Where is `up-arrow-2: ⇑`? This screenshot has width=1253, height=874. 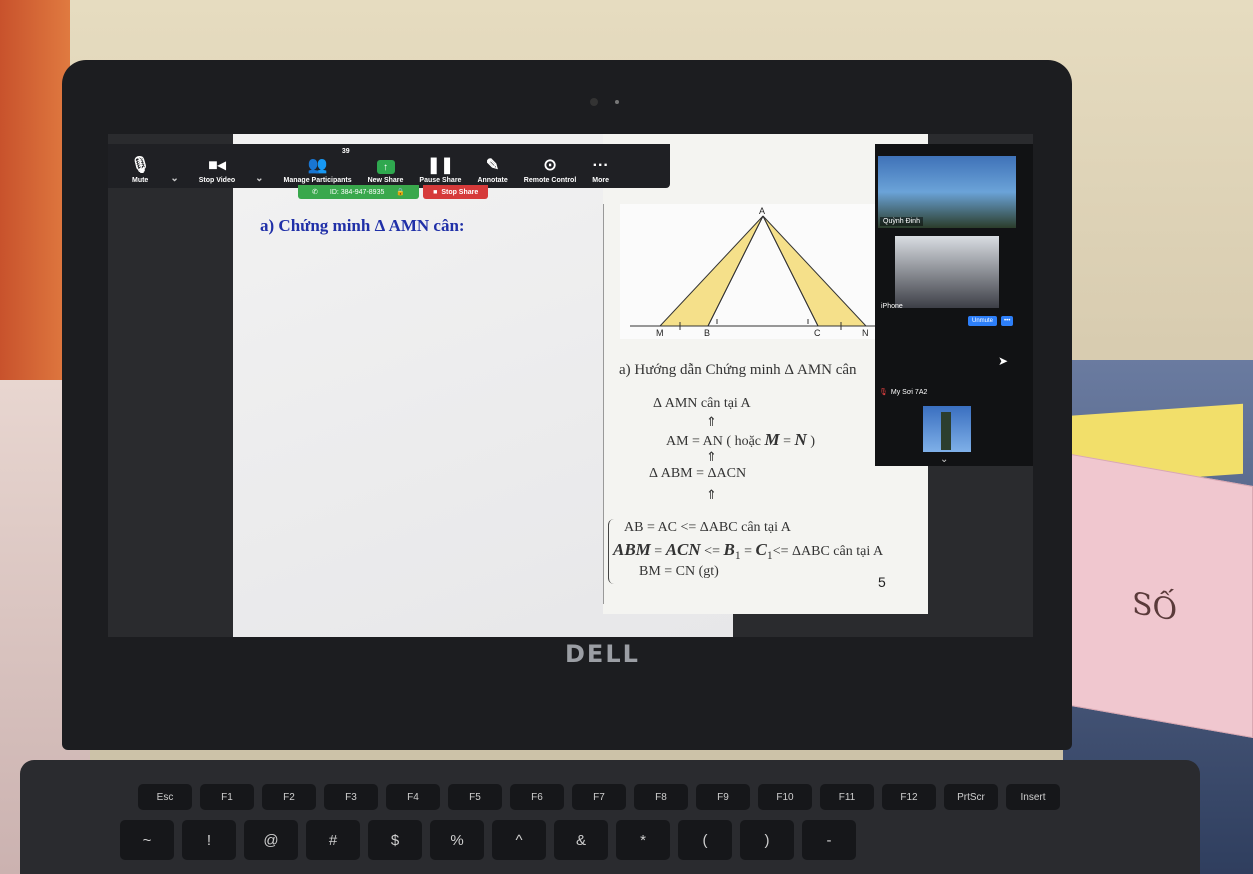
up-arrow-2: ⇑ is located at coordinates (711, 457).